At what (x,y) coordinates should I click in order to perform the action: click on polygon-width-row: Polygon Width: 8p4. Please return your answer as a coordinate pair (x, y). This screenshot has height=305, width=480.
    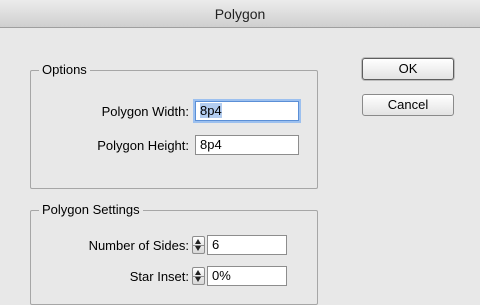
    Looking at the image, I should click on (174, 112).